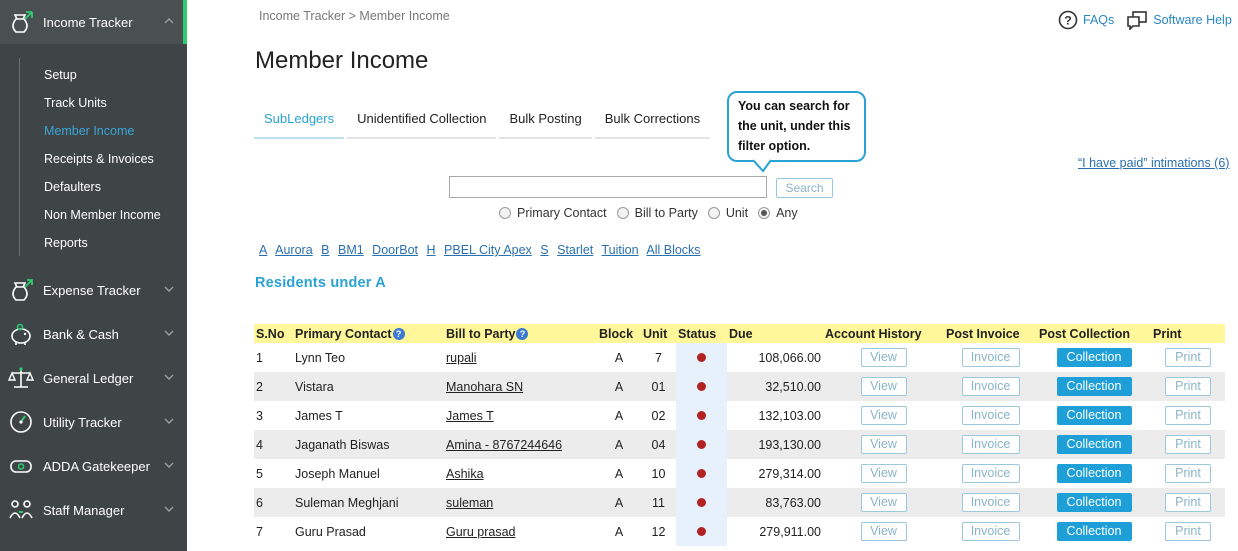 This screenshot has height=551, width=1238. Describe the element at coordinates (299, 119) in the screenshot. I see `tab-subledgers: SubLedgers` at that location.